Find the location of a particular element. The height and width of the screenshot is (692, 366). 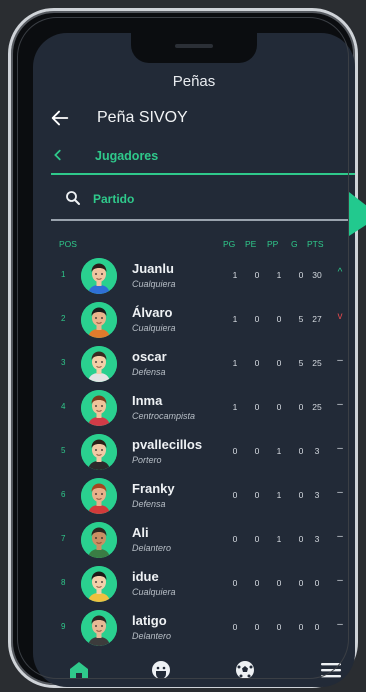

menu-icon is located at coordinates (331, 670).